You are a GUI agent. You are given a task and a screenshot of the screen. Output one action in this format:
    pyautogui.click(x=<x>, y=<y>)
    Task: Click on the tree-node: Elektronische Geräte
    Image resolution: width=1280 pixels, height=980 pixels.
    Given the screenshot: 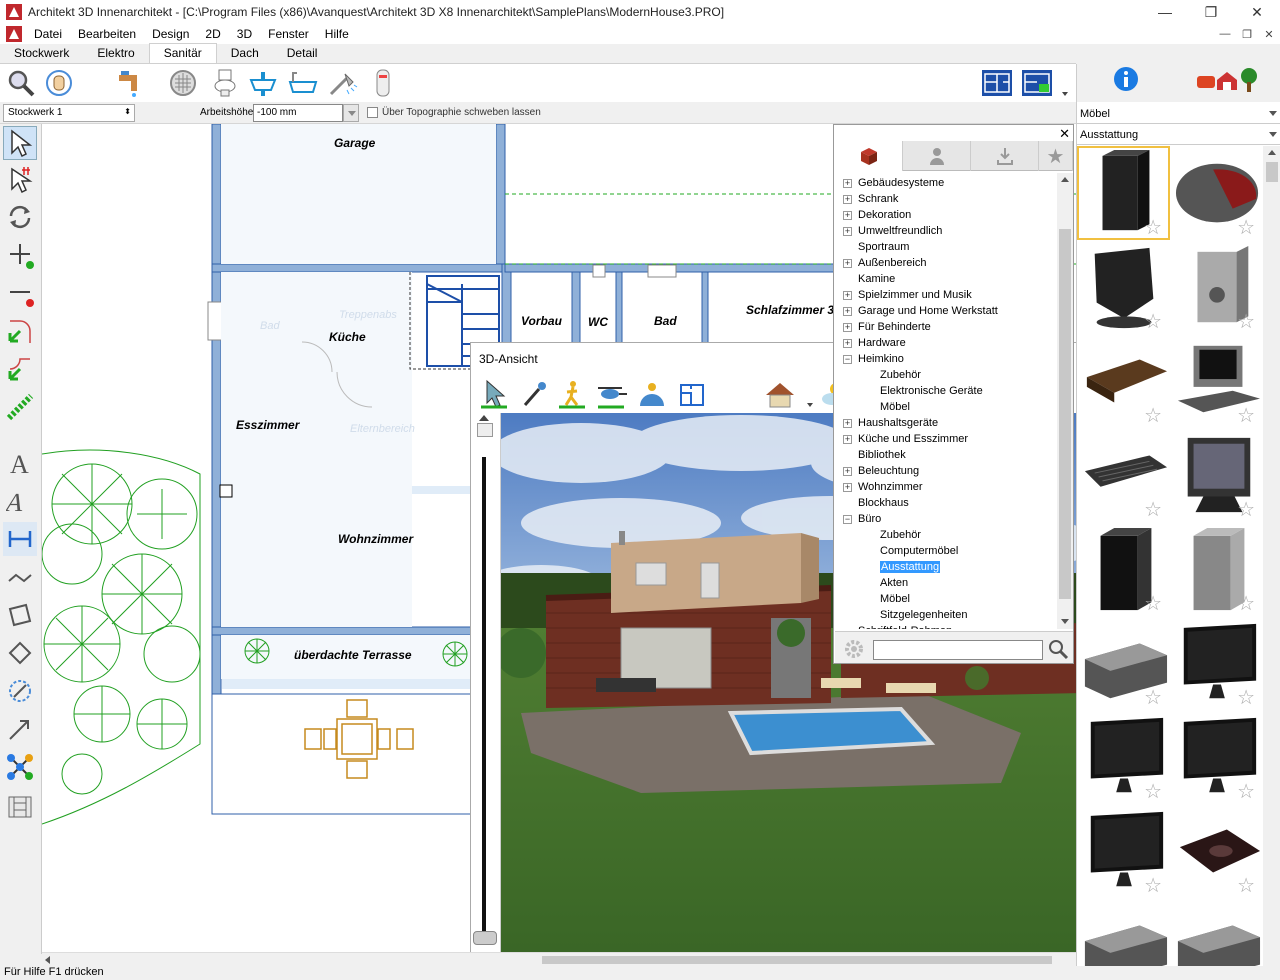 What is the action you would take?
    pyautogui.click(x=924, y=391)
    